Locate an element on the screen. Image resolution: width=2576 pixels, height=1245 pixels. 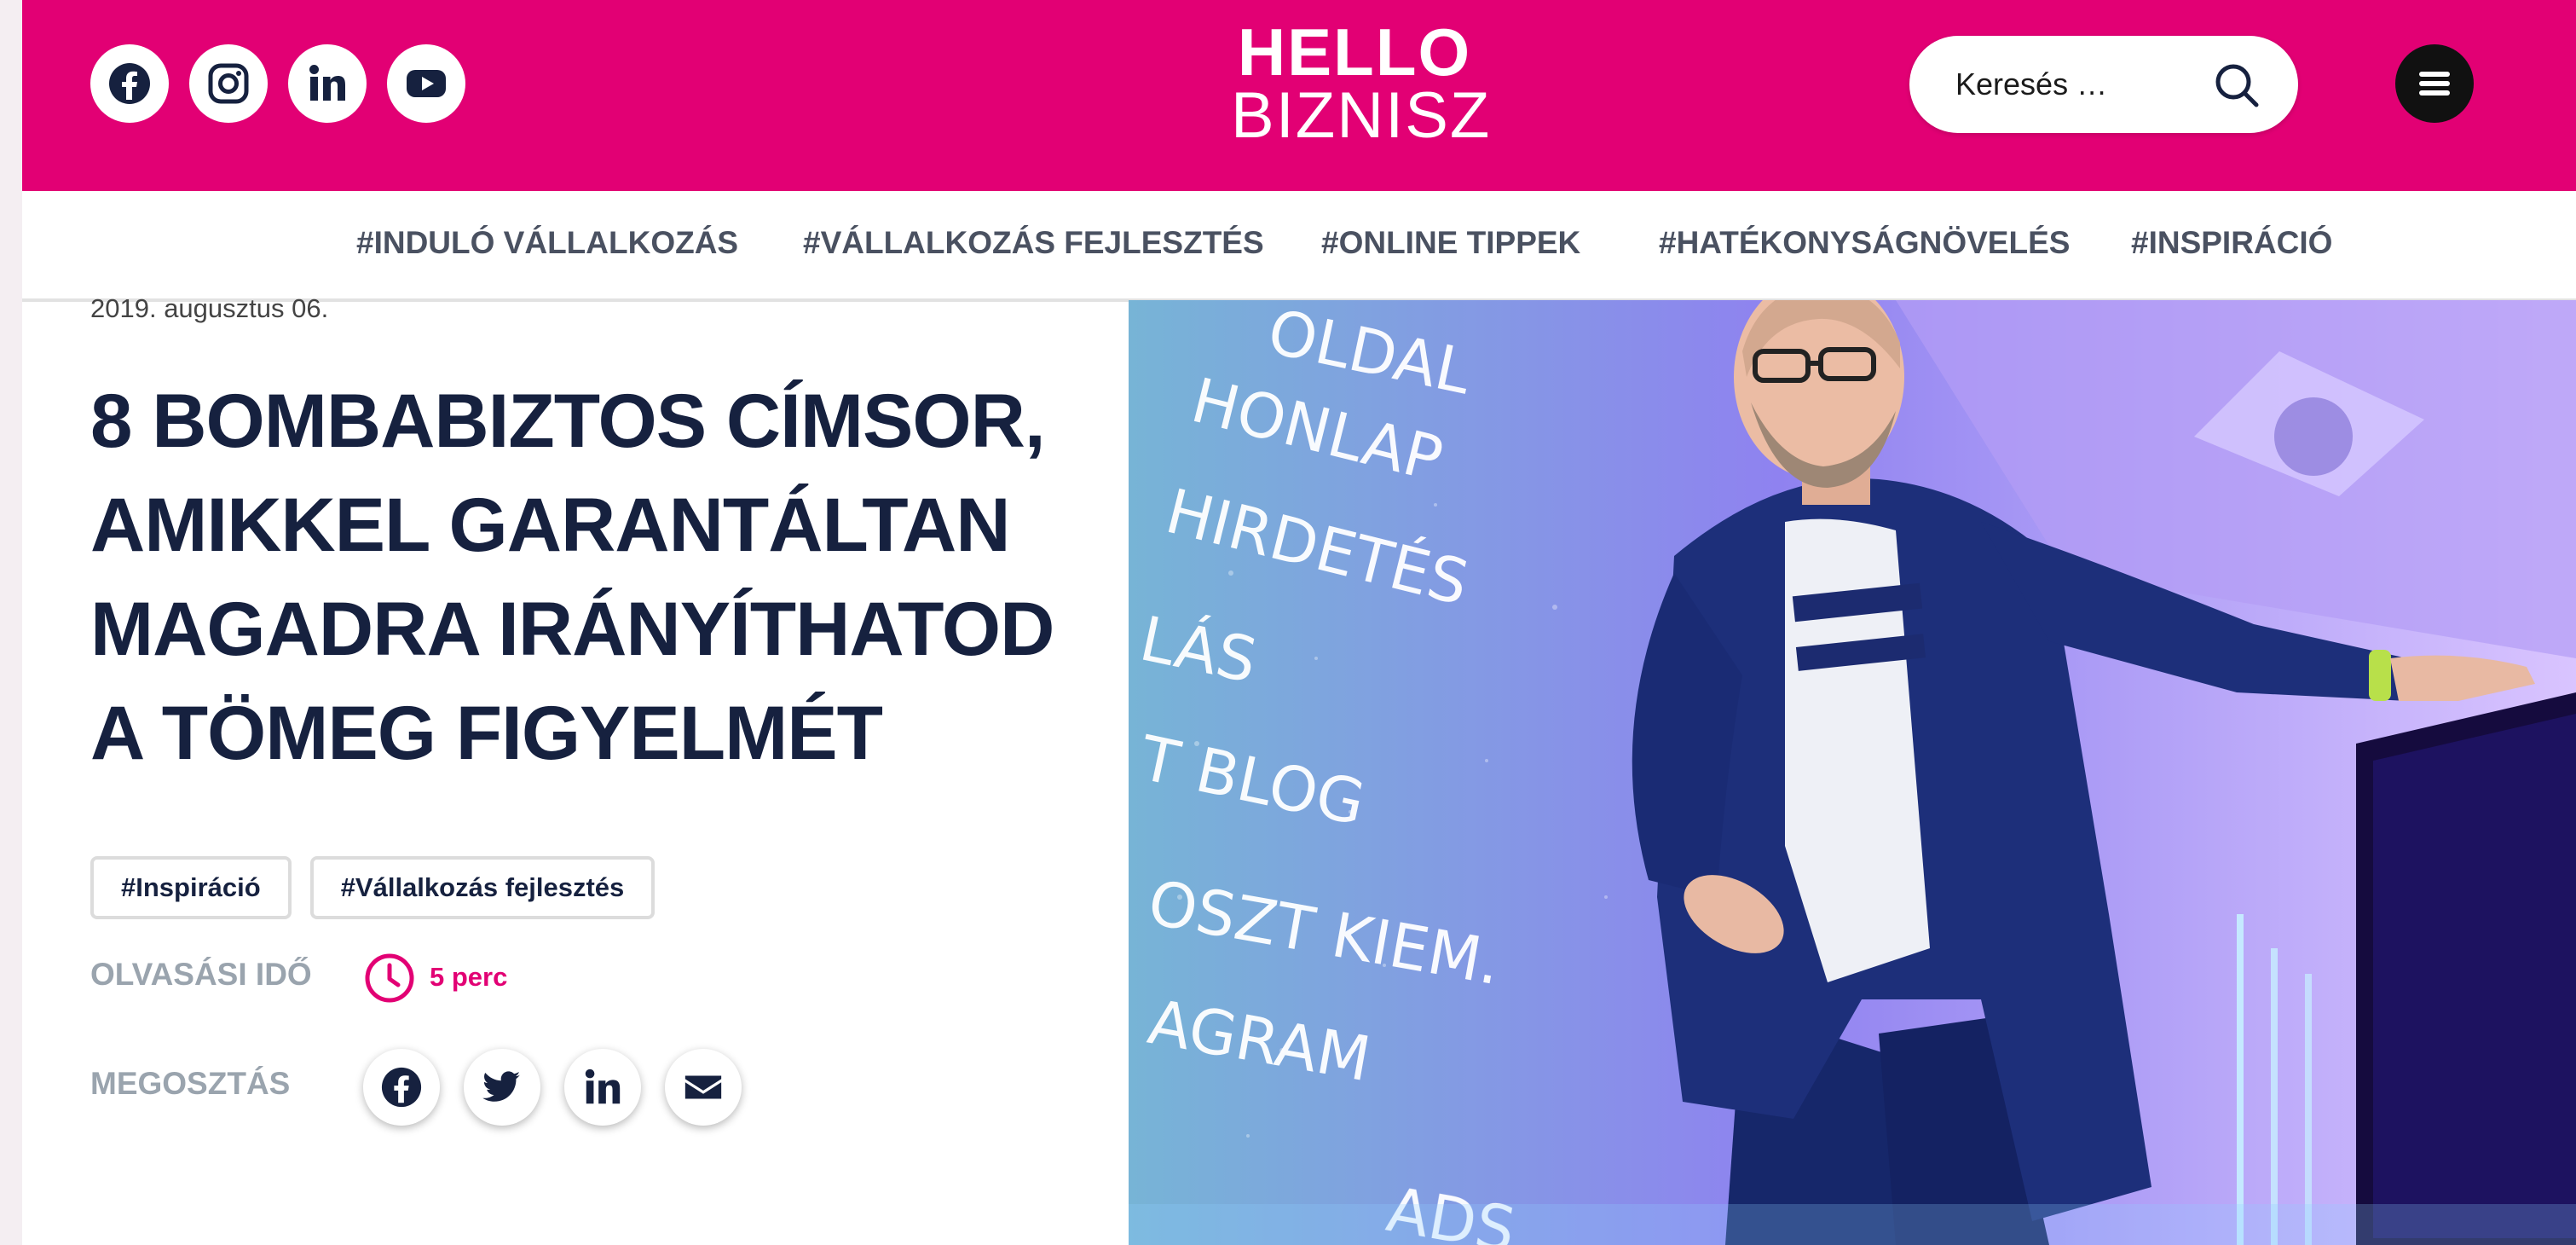
youtube-link is located at coordinates (426, 83).